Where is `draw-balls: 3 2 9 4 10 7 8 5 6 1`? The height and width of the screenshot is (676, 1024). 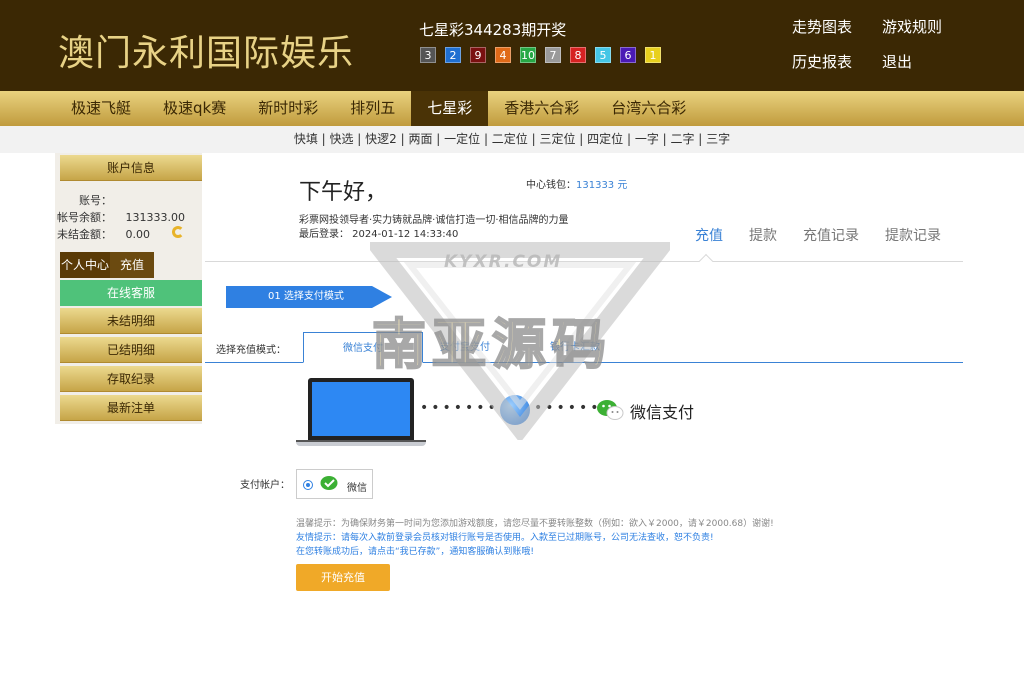 draw-balls: 3 2 9 4 10 7 8 5 6 1 is located at coordinates (540, 55).